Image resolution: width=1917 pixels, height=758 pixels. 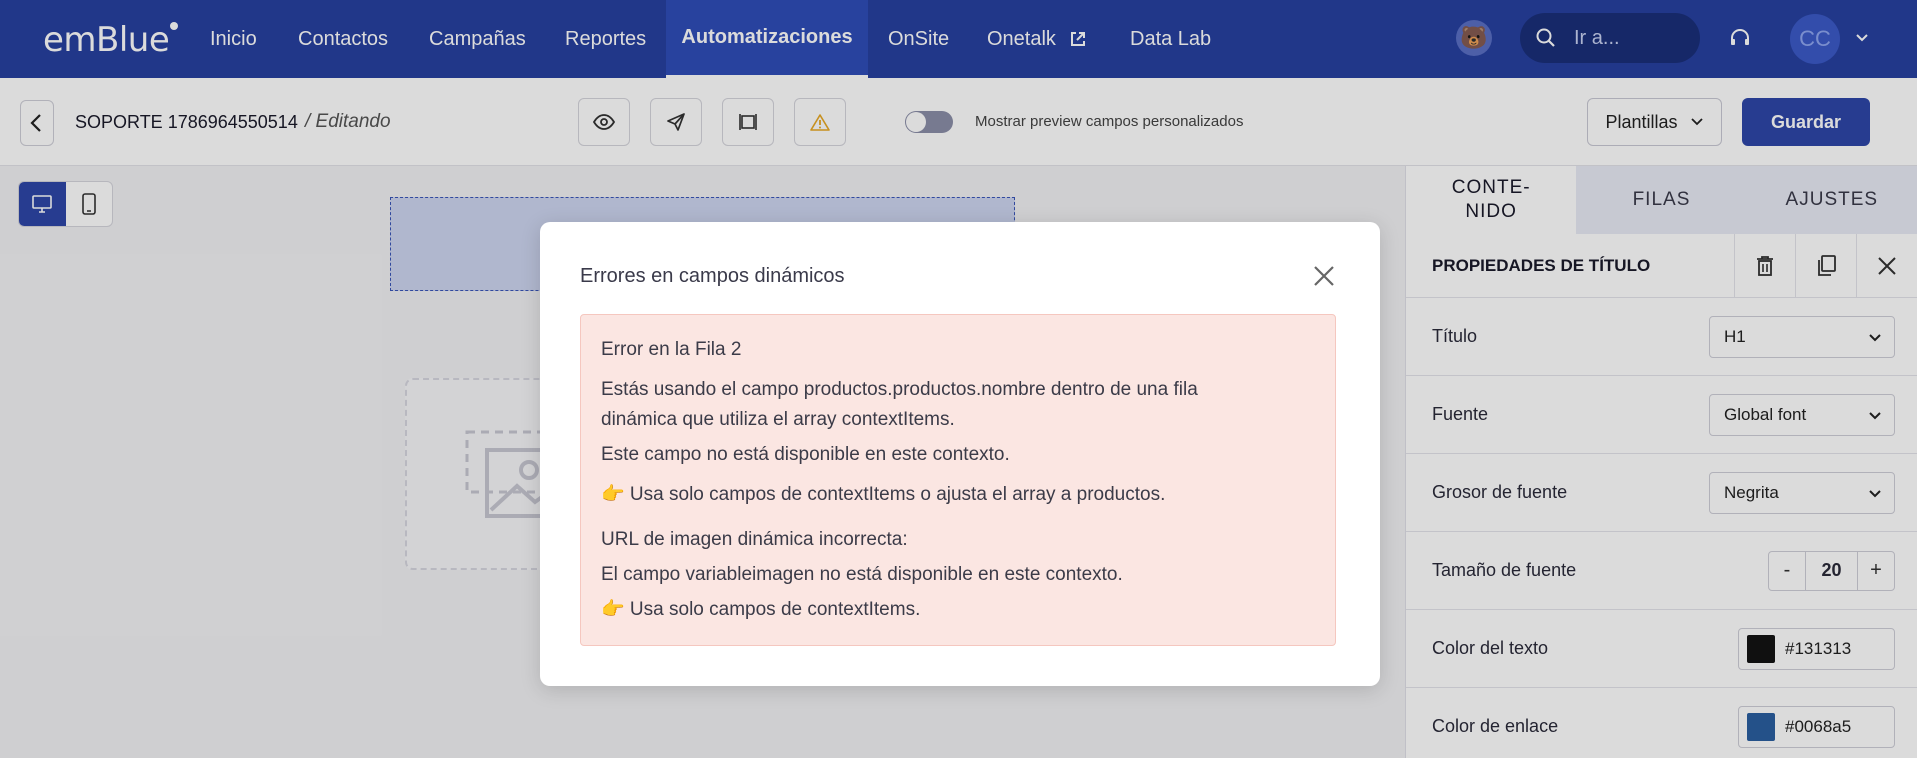 What do you see at coordinates (1324, 276) in the screenshot?
I see `close-icon` at bounding box center [1324, 276].